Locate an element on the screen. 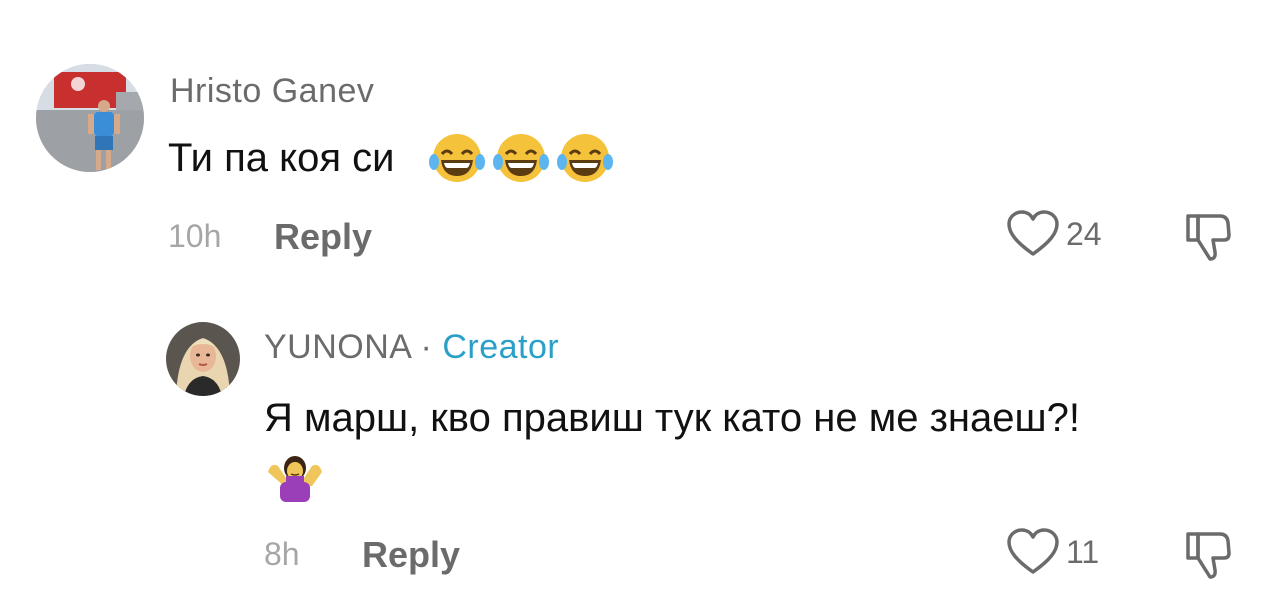 The width and height of the screenshot is (1280, 612). like-count: 24 is located at coordinates (1084, 233).